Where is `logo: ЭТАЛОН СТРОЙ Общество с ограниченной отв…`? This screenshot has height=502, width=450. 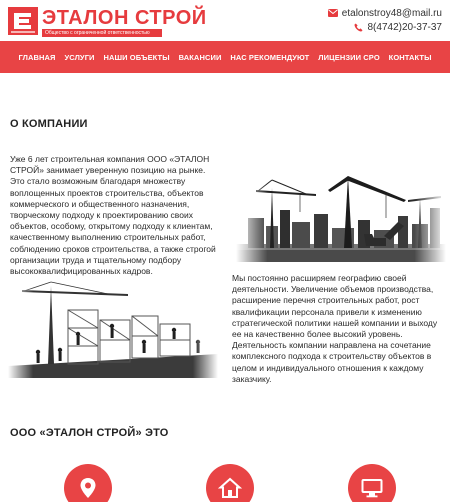 logo: ЭТАЛОН СТРОЙ Общество с ограниченной отв… is located at coordinates (107, 22).